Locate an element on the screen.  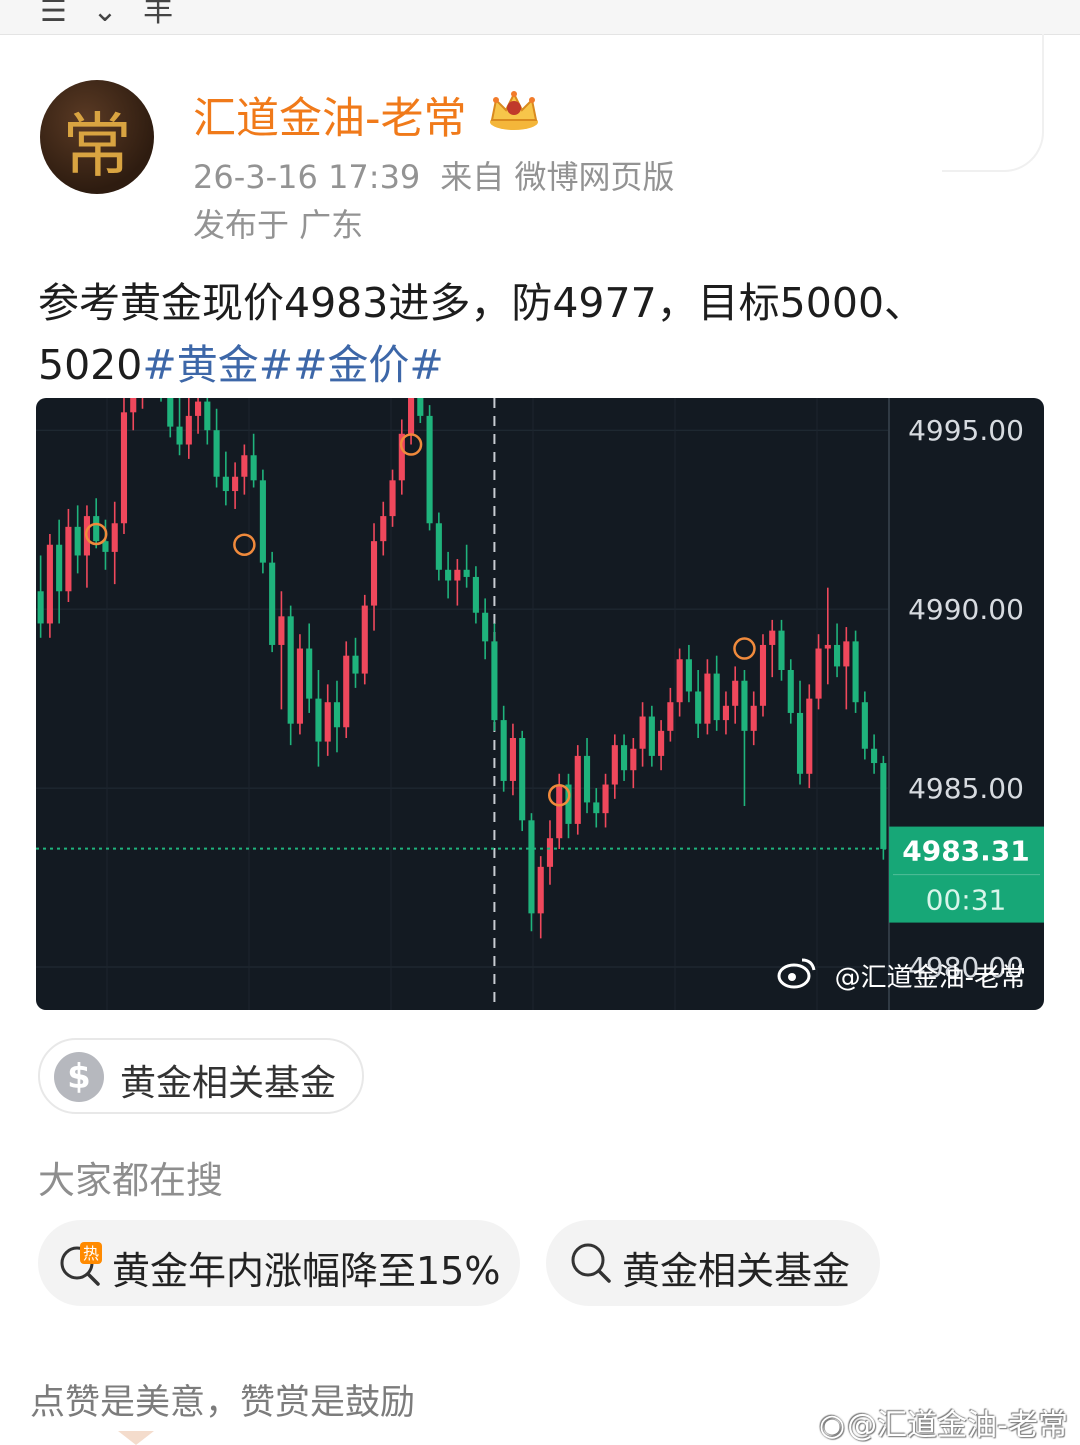
trending-search-chip-2: 黄金相关基金 is located at coordinates (713, 1263).